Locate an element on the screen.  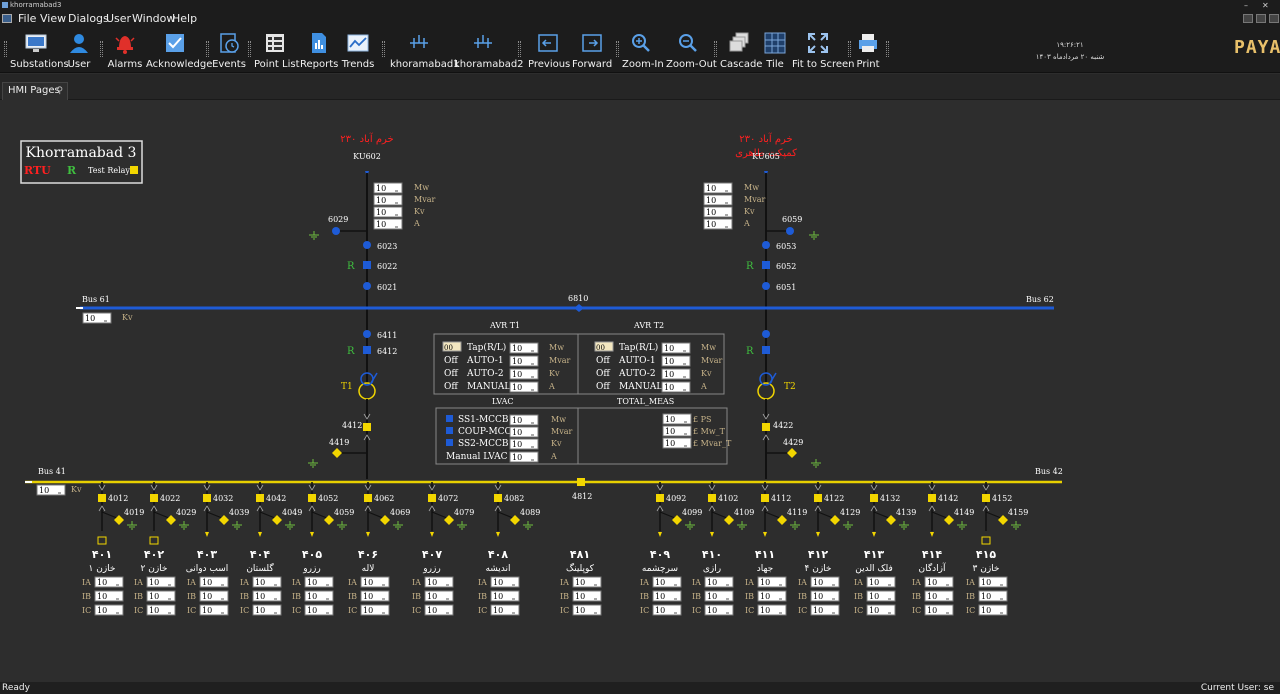
bus-coupler-hv is located at coordinates (579, 308).